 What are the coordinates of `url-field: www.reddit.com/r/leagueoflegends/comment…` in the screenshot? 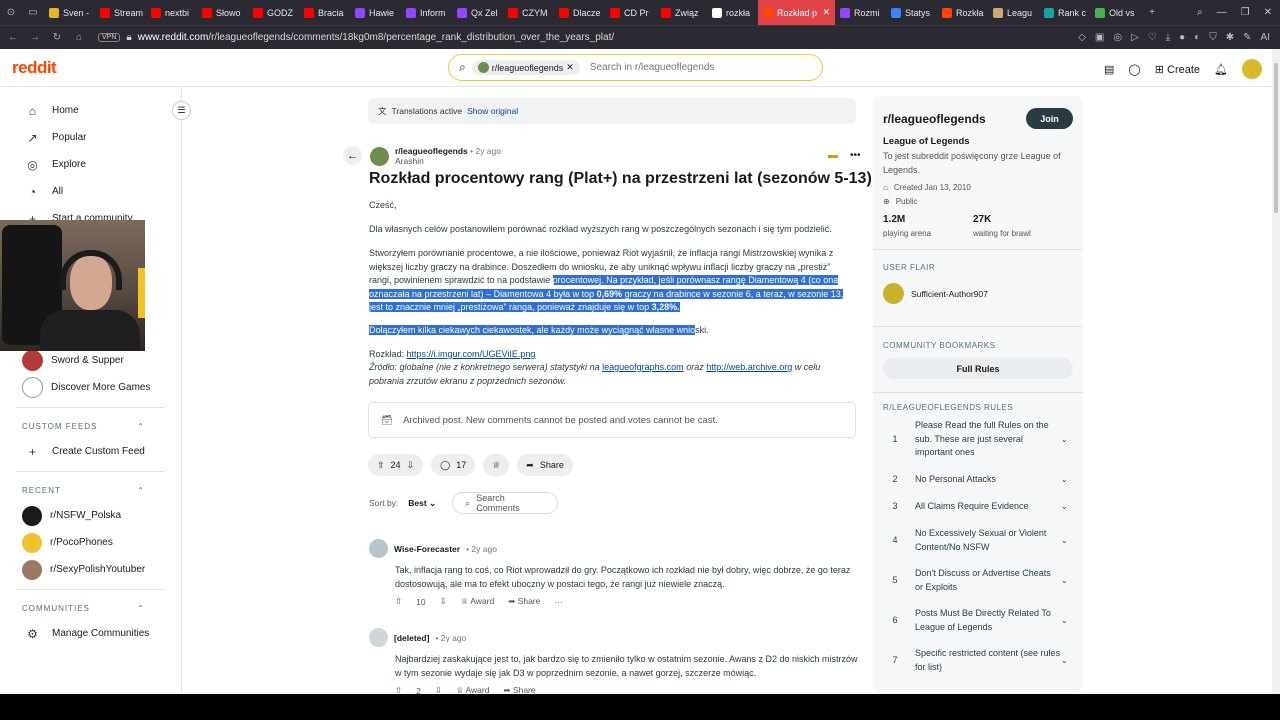 It's located at (608, 37).